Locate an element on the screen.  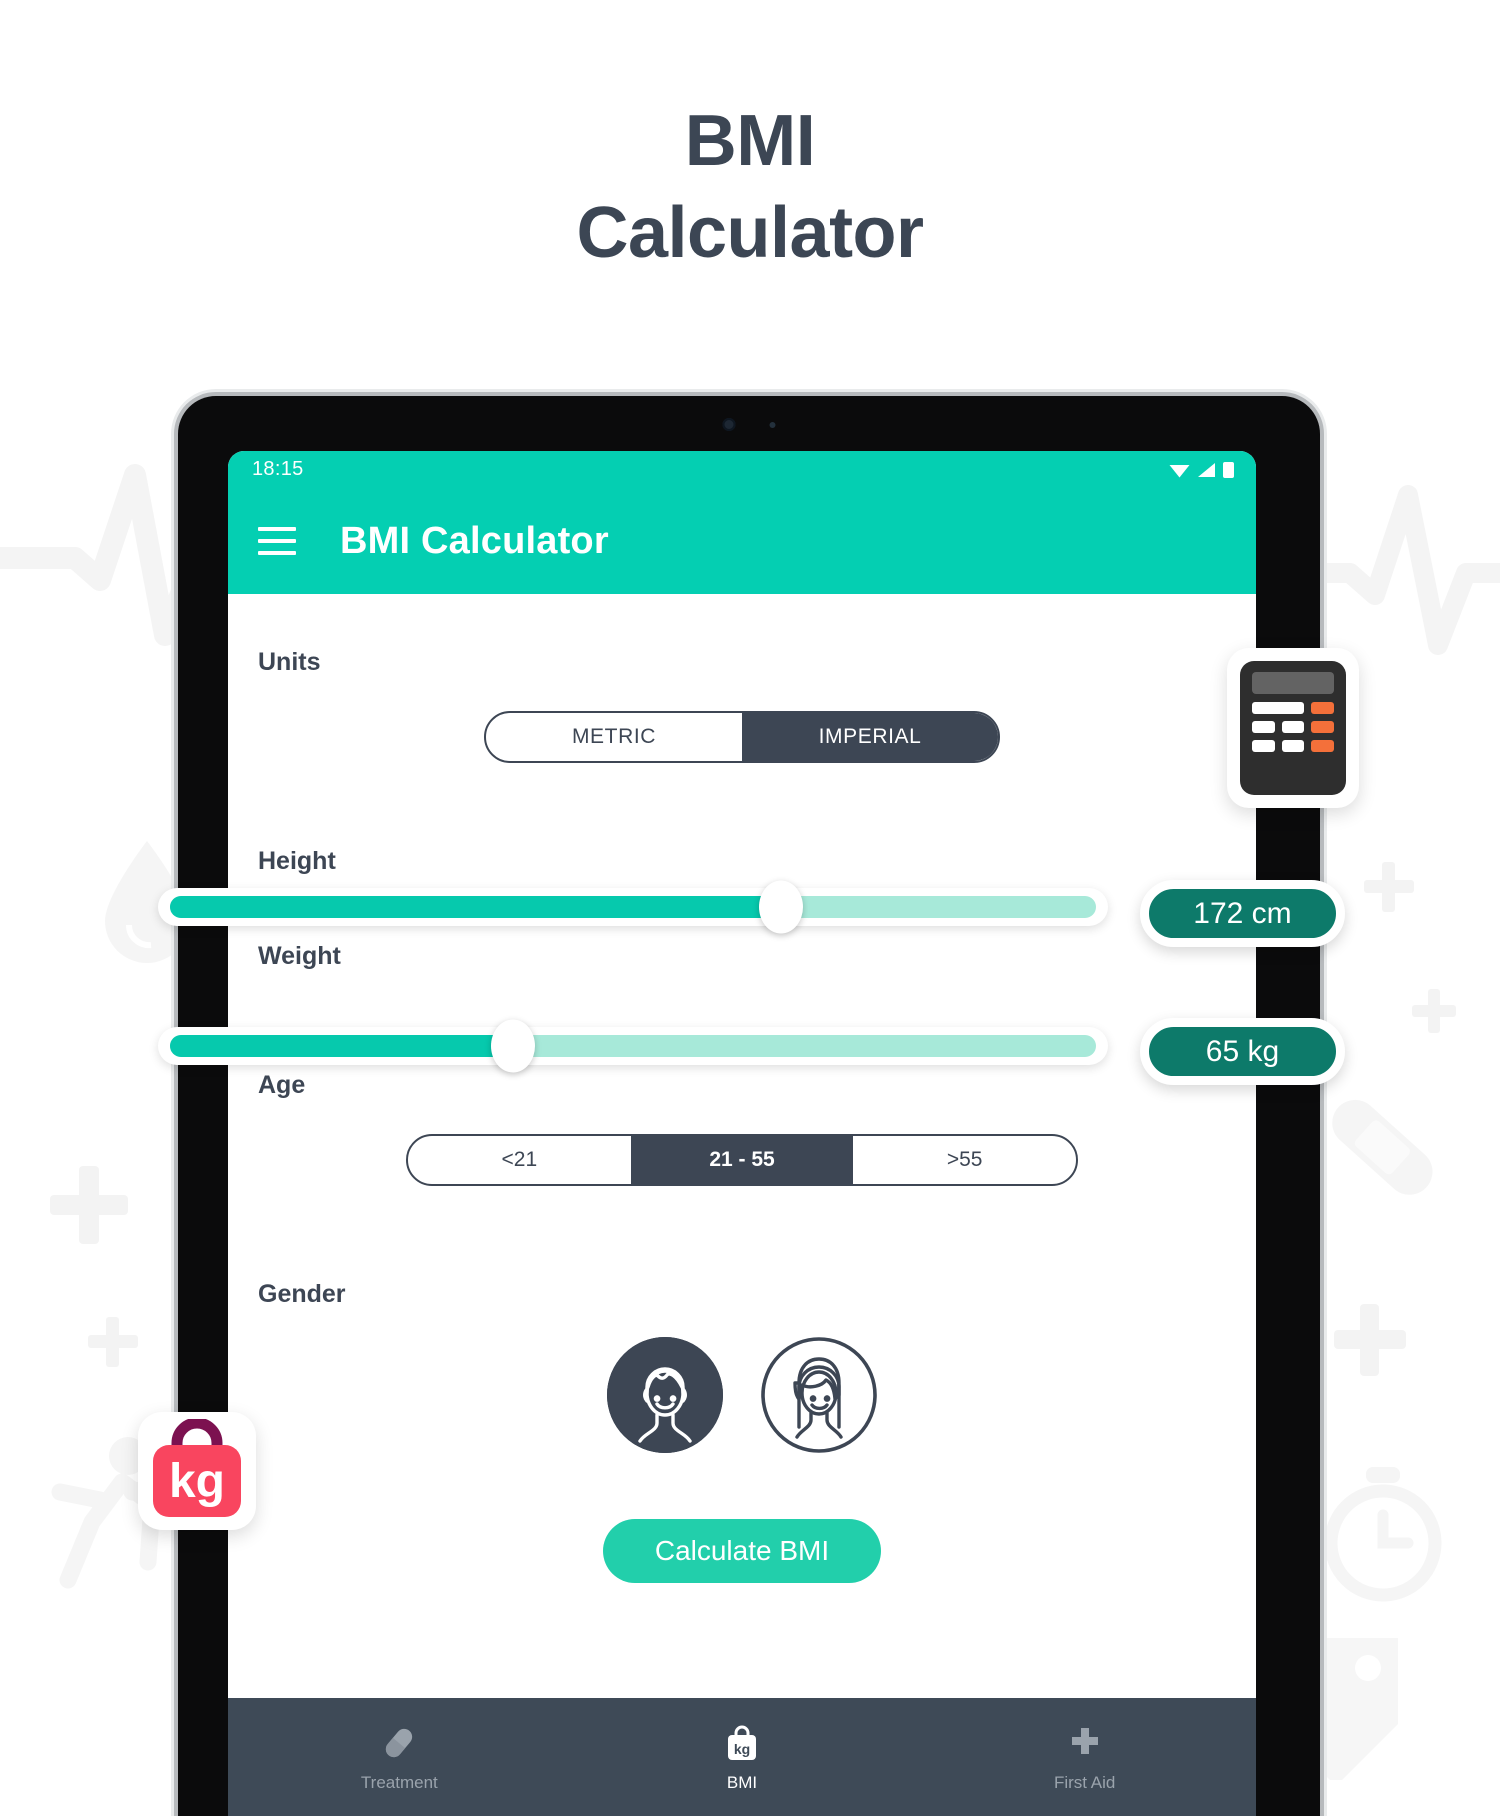
age-option-under-21: <21 is located at coordinates (519, 1160).